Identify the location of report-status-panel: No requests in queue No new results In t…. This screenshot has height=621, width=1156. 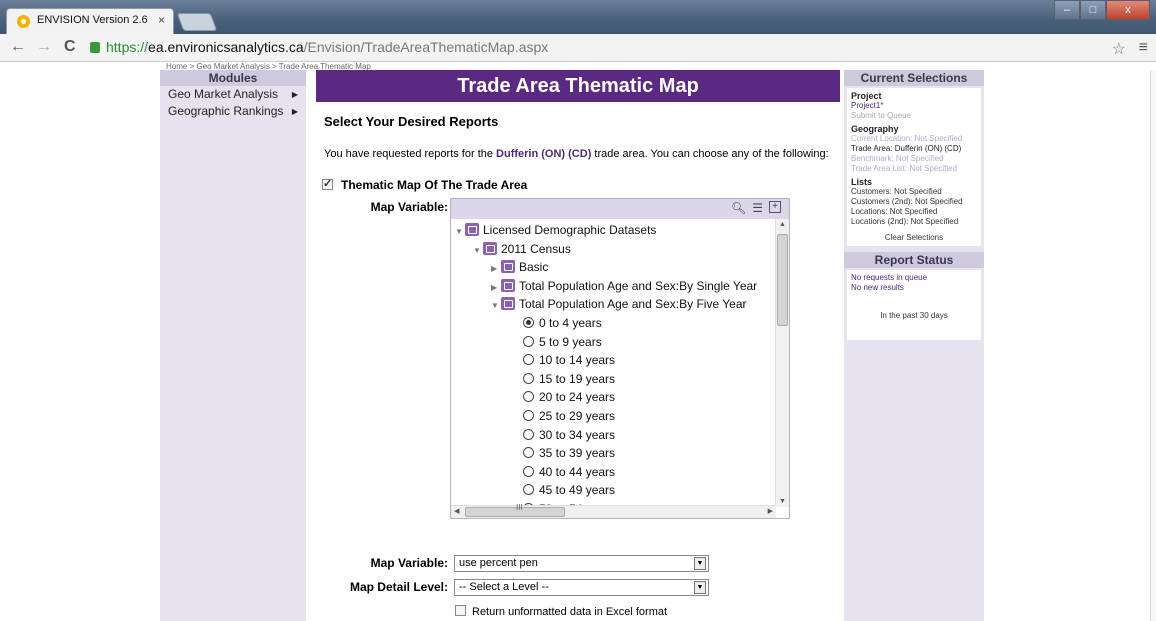
(914, 305).